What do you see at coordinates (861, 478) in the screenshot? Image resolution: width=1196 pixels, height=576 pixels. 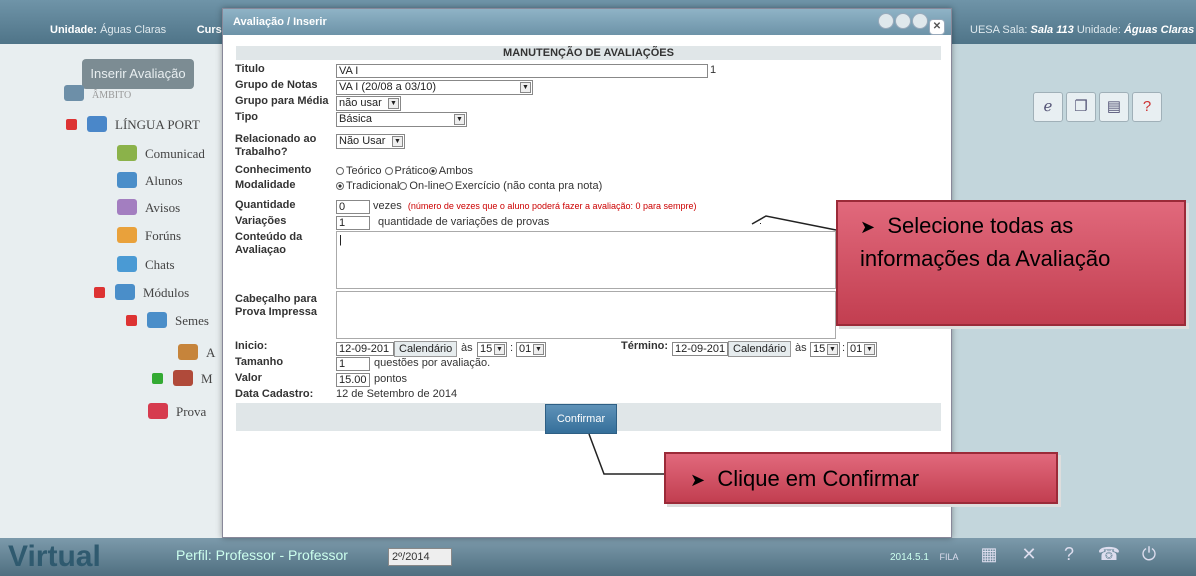 I see `callout-confirmar: ➤ Clique em Confirmar` at bounding box center [861, 478].